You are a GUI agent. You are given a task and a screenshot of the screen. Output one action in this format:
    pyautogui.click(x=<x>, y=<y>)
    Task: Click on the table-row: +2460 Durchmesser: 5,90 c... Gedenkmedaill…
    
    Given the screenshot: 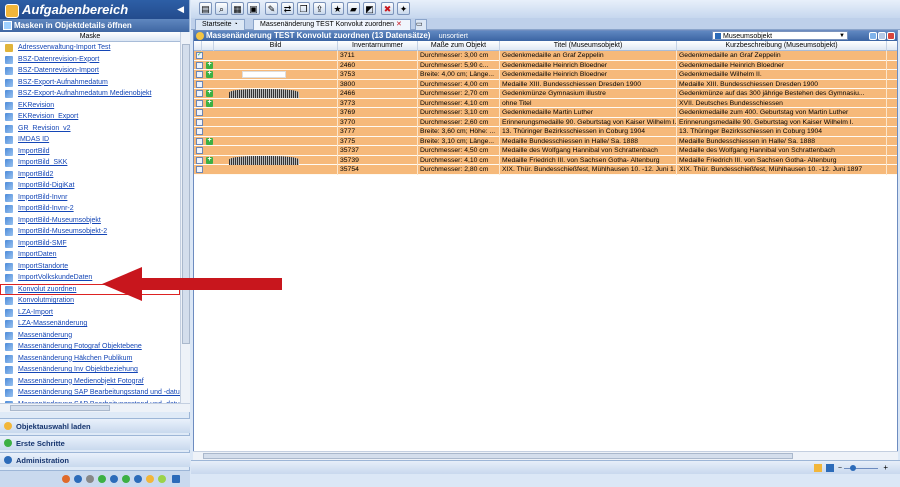 What is the action you would take?
    pyautogui.click(x=545, y=65)
    